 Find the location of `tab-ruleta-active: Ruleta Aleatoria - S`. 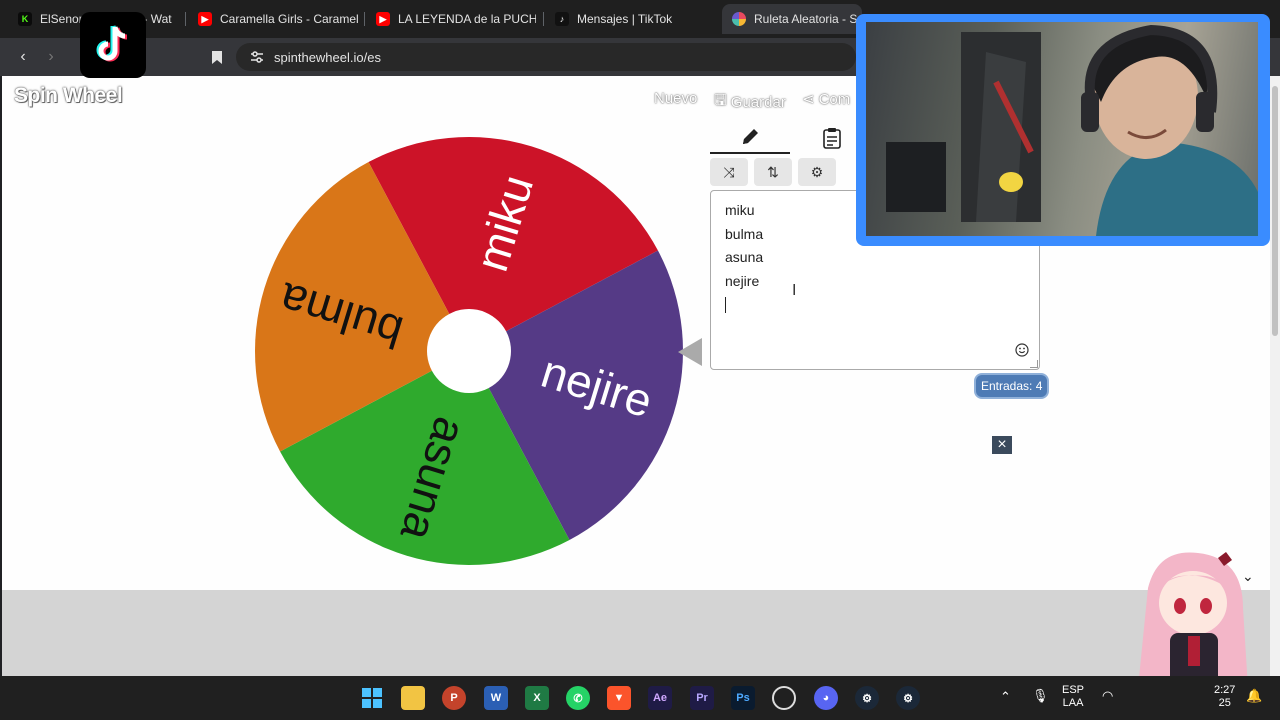

tab-ruleta-active: Ruleta Aleatoria - S is located at coordinates (792, 19).